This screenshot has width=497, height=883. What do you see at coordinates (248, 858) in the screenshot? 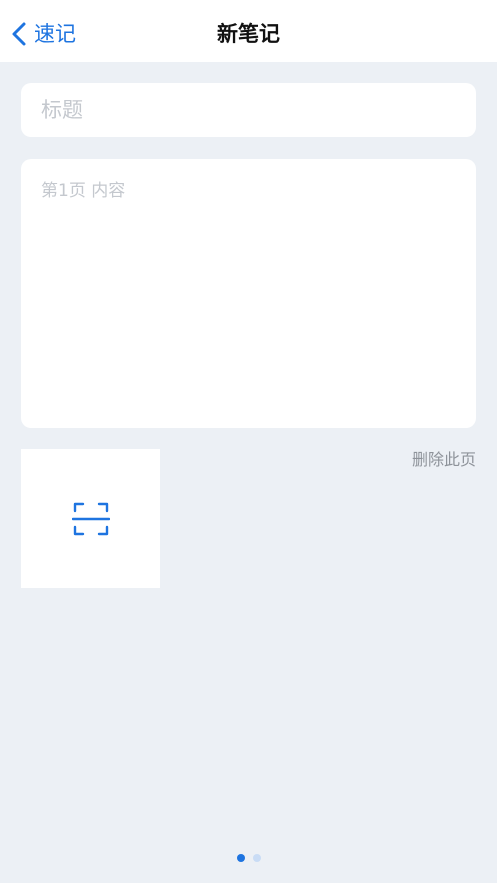
I see `page-indicator` at bounding box center [248, 858].